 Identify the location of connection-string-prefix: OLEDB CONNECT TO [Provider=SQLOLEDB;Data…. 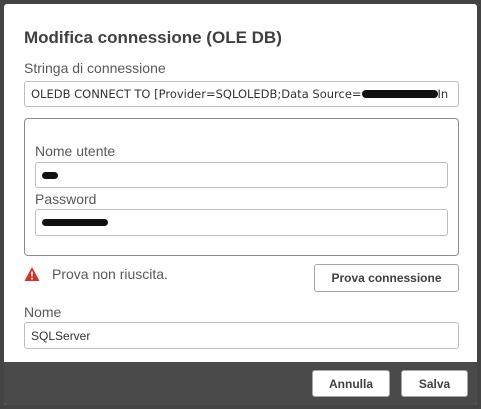
(196, 94).